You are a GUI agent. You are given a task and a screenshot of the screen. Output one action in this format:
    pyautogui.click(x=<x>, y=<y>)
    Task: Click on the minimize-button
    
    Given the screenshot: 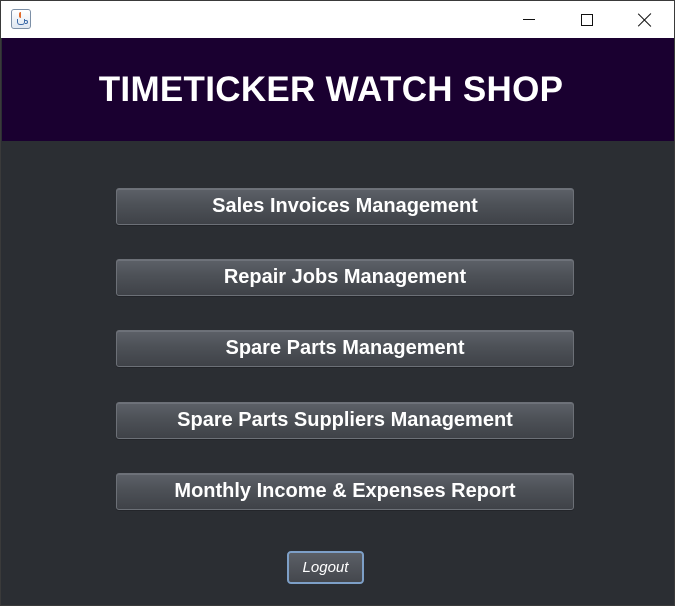 What is the action you would take?
    pyautogui.click(x=529, y=19)
    